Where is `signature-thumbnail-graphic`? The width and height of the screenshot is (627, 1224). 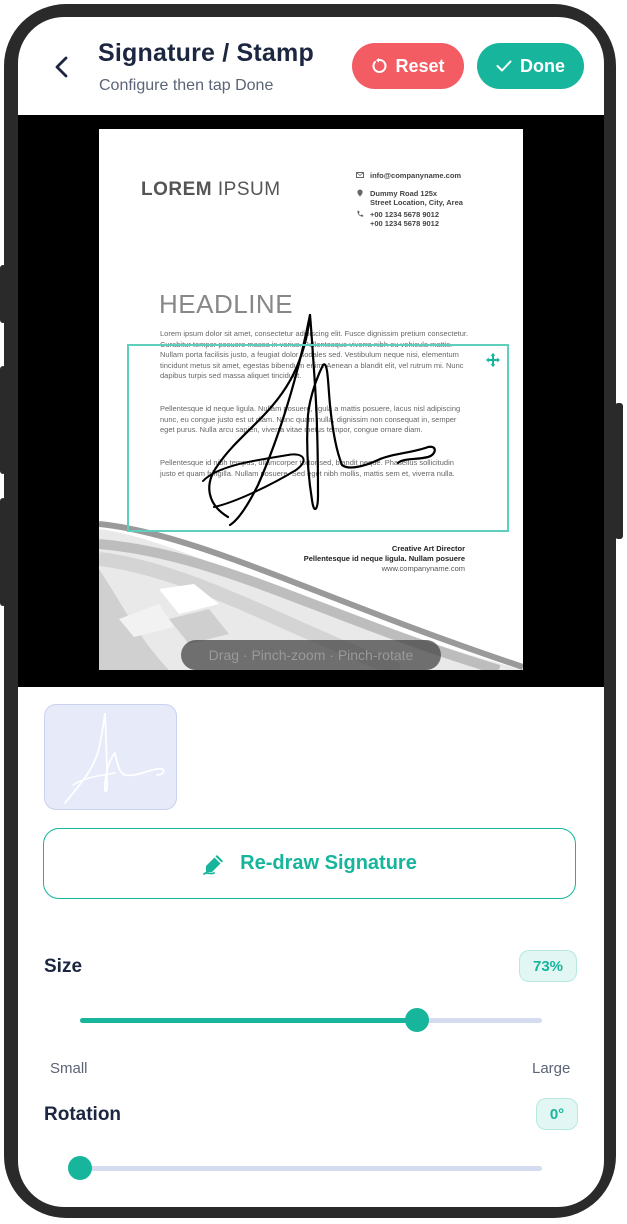 signature-thumbnail-graphic is located at coordinates (114, 758).